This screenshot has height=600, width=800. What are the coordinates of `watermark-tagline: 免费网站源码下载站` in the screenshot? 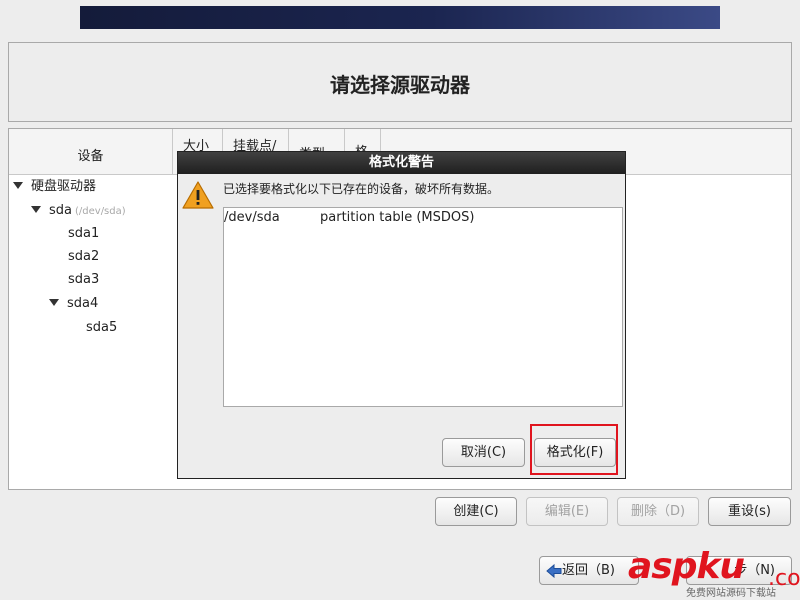 It's located at (731, 593).